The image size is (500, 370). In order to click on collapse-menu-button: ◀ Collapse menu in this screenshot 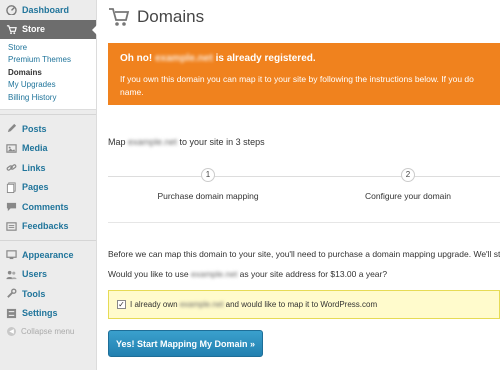, I will do `click(48, 331)`.